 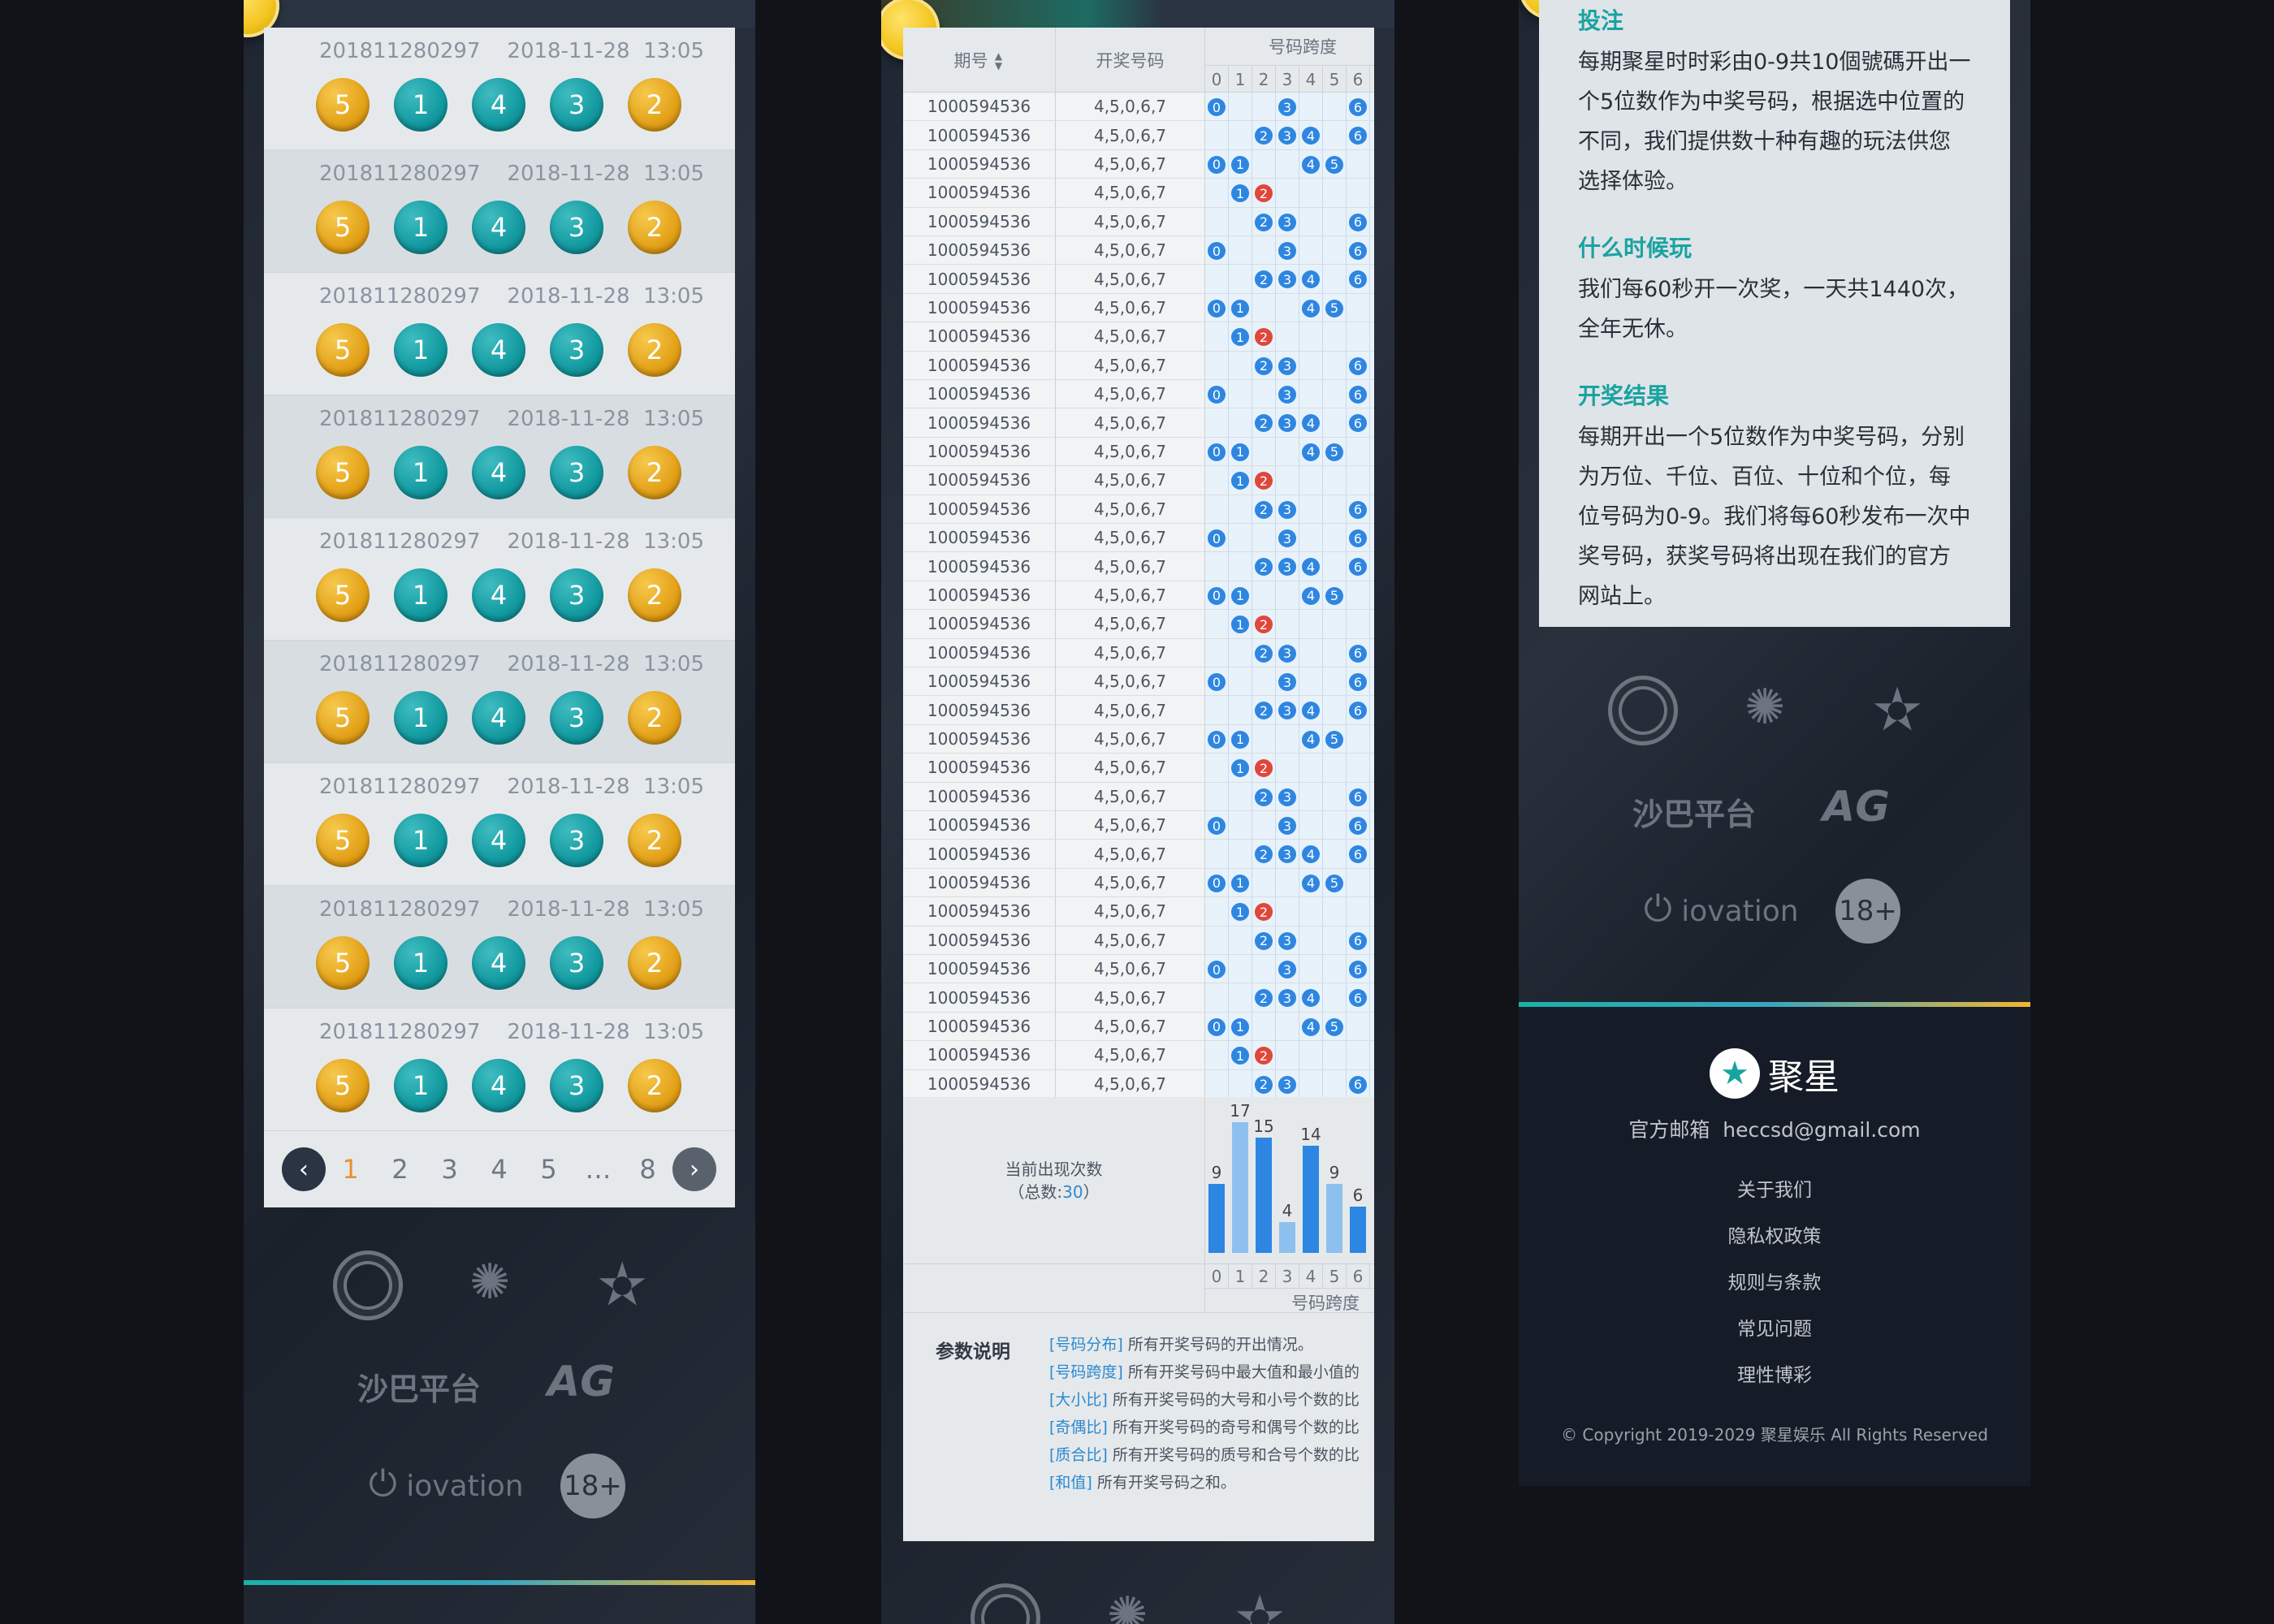 I want to click on issue-number: 201811280297, so click(x=400, y=174).